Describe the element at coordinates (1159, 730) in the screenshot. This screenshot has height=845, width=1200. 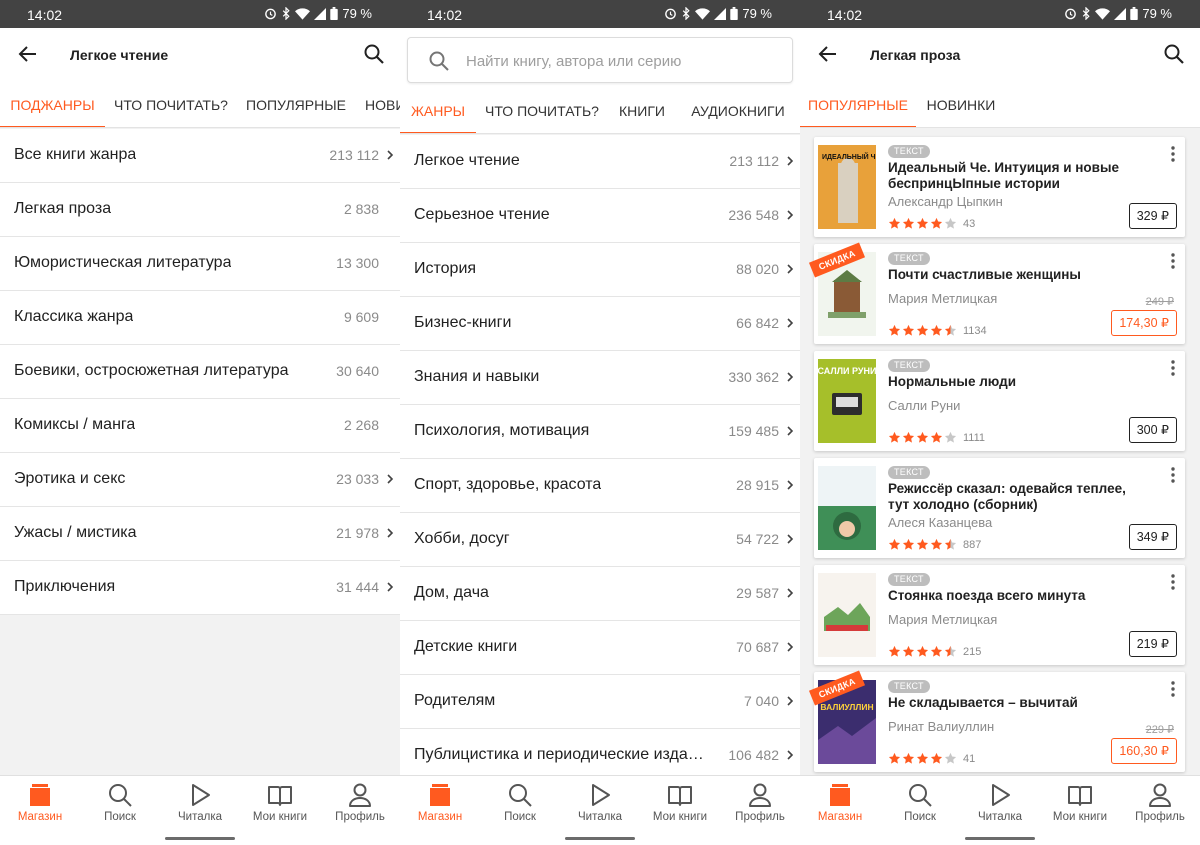
I see `old-price: 229 ₽` at that location.